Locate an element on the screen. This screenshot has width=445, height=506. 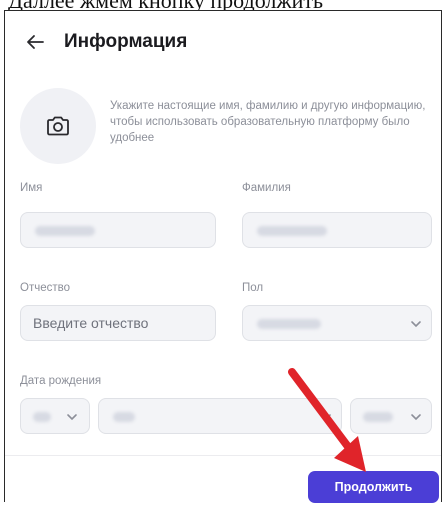
gender-value-redacted is located at coordinates (289, 324).